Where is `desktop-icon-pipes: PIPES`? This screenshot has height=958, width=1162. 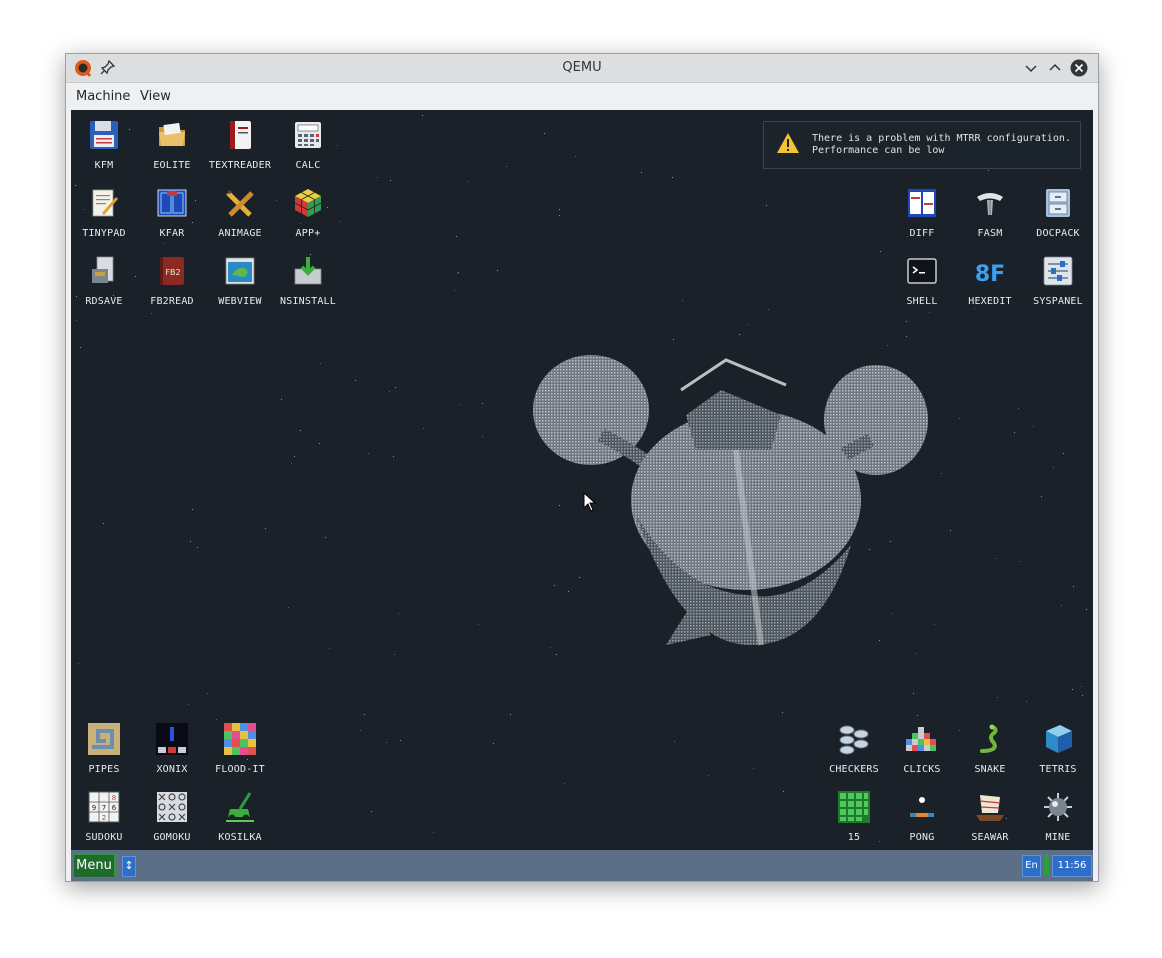
desktop-icon-pipes: PIPES is located at coordinates (104, 753).